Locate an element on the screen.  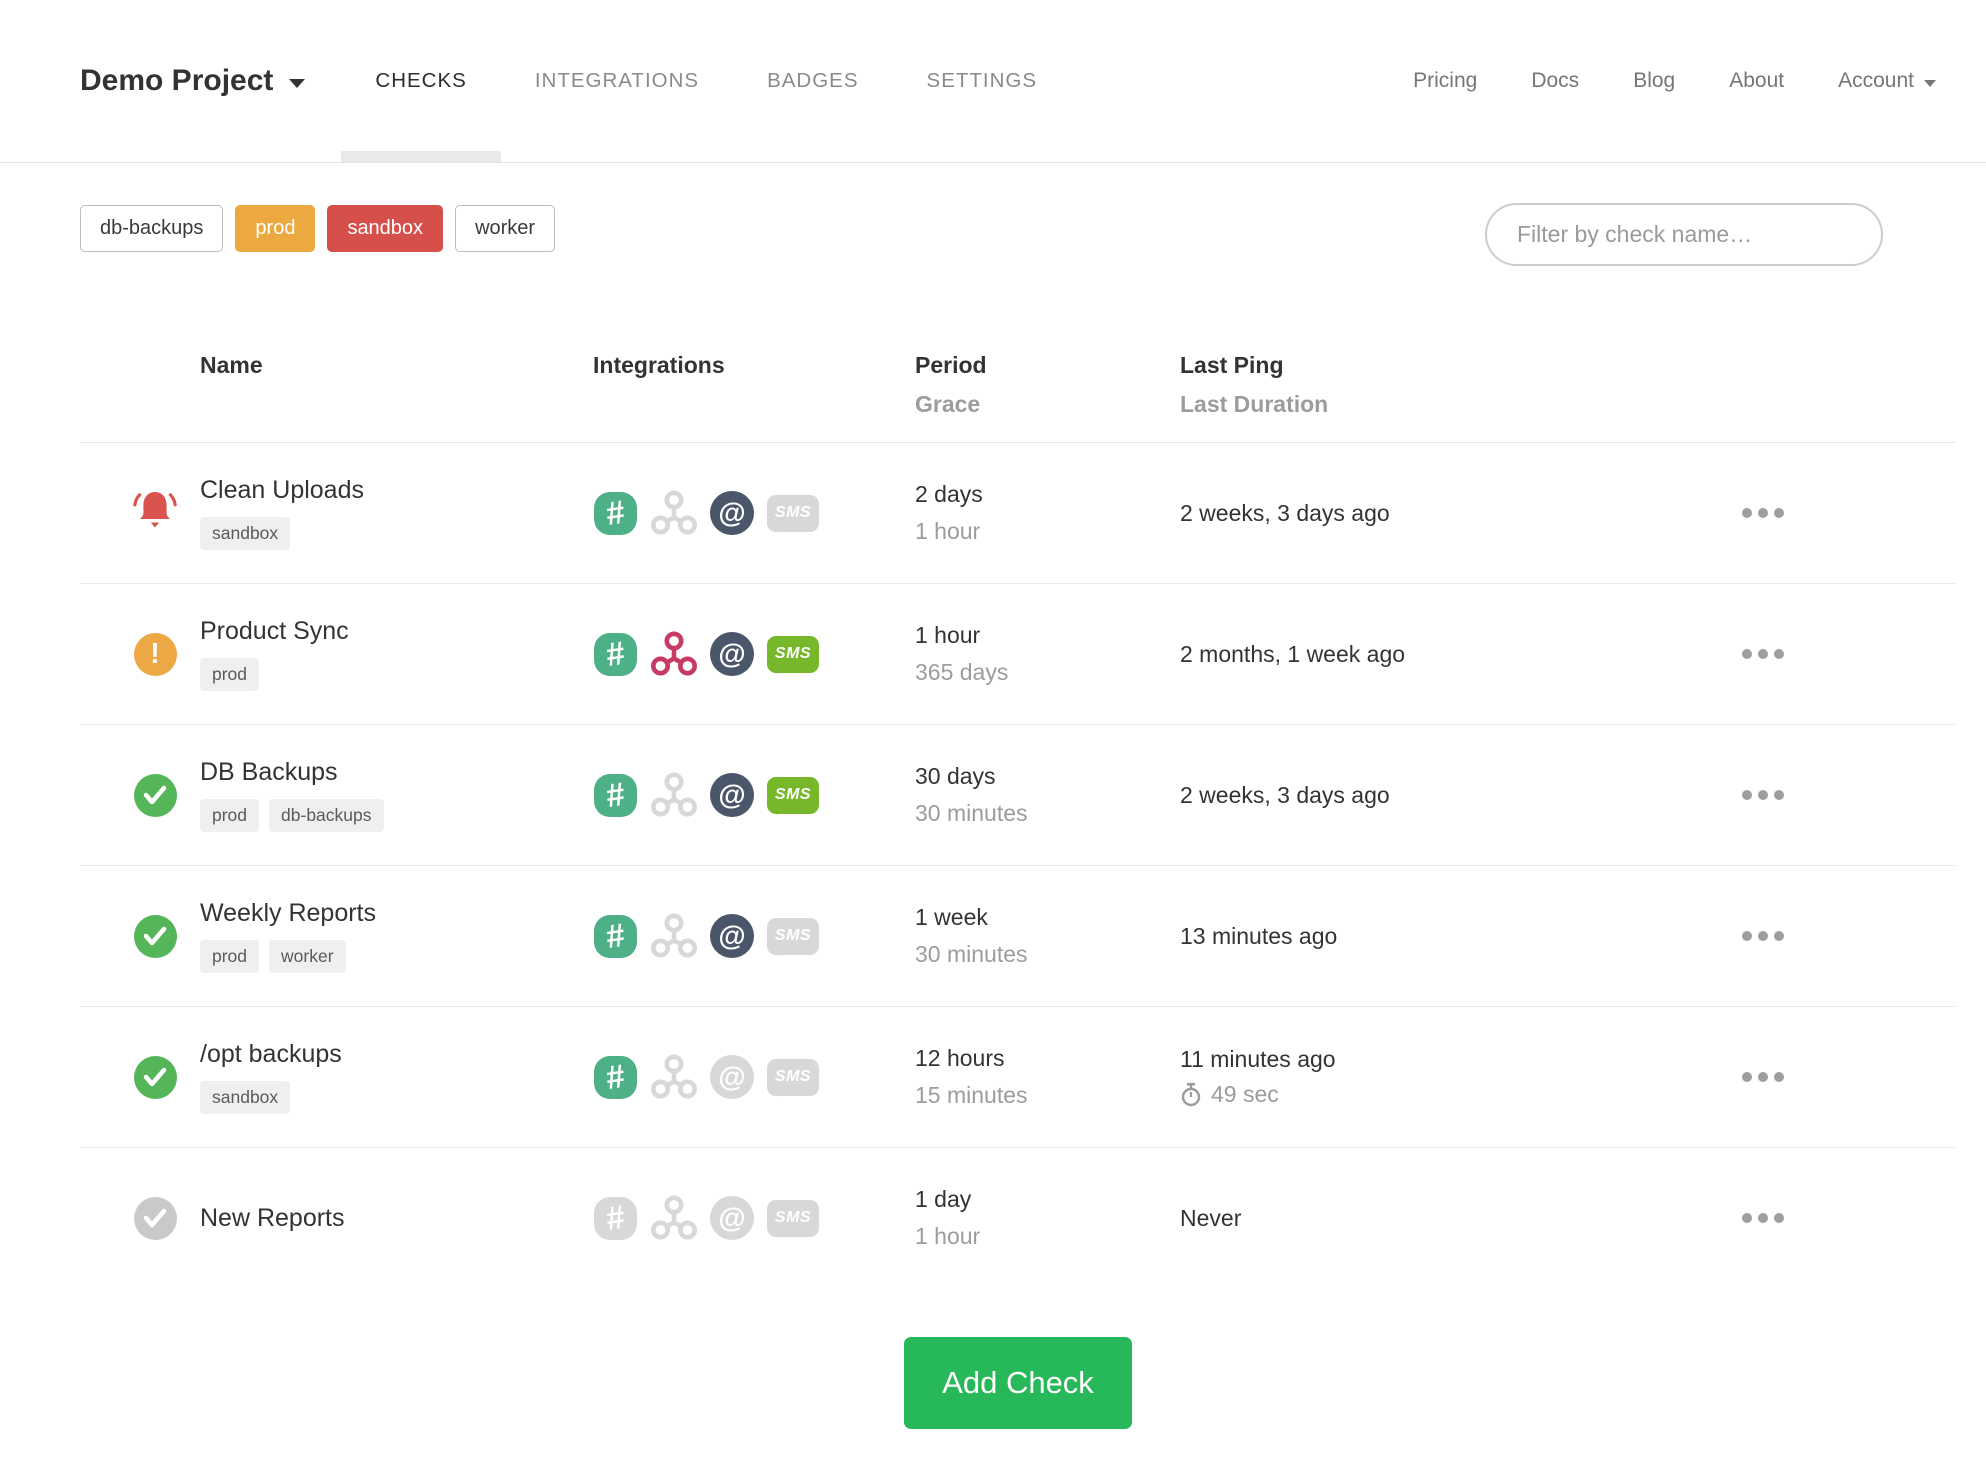
tab-integrations: INTEGRATIONS is located at coordinates (617, 81).